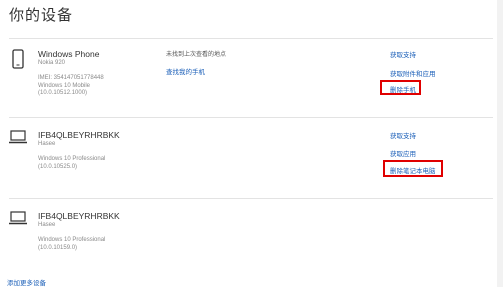 This screenshot has width=503, height=287. Describe the element at coordinates (26, 282) in the screenshot. I see `add-more-devices-link: 添加更多设备` at that location.